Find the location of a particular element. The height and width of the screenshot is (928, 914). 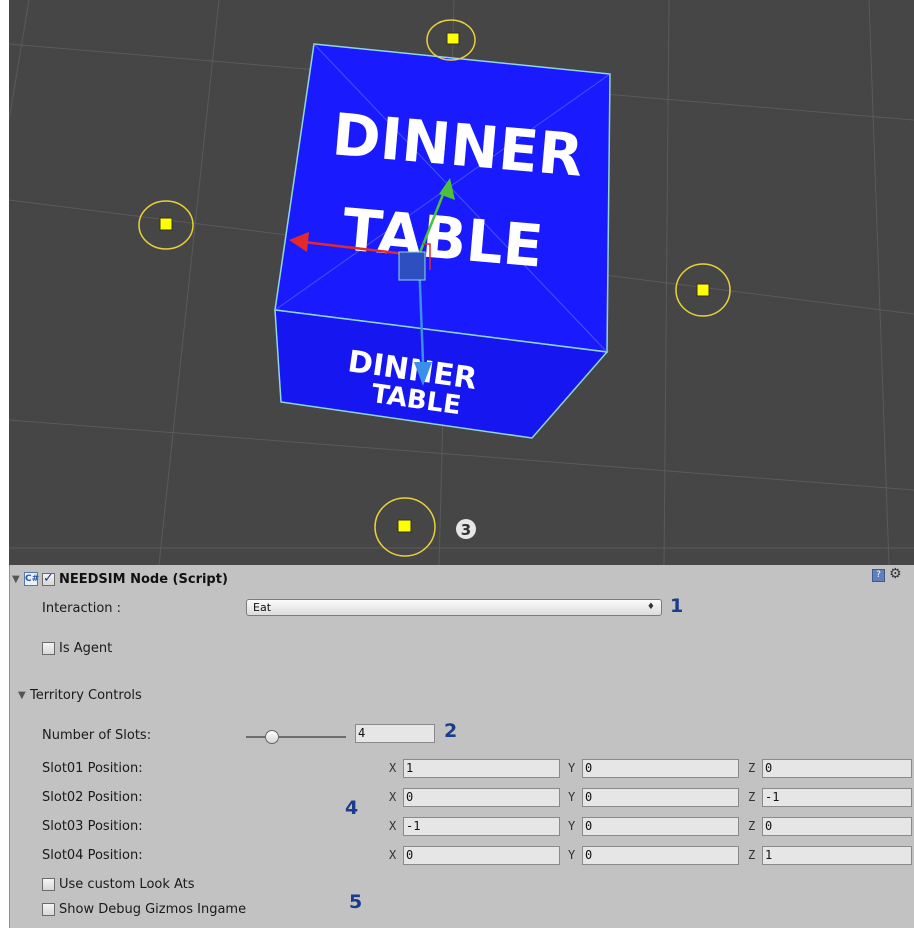

slot04-z-field: 1 is located at coordinates (837, 855).